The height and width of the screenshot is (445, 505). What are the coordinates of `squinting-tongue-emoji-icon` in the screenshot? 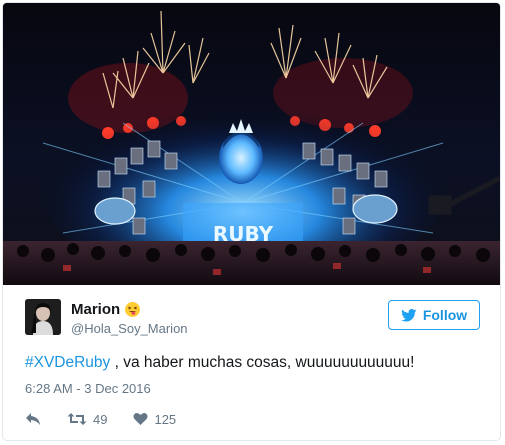 It's located at (133, 309).